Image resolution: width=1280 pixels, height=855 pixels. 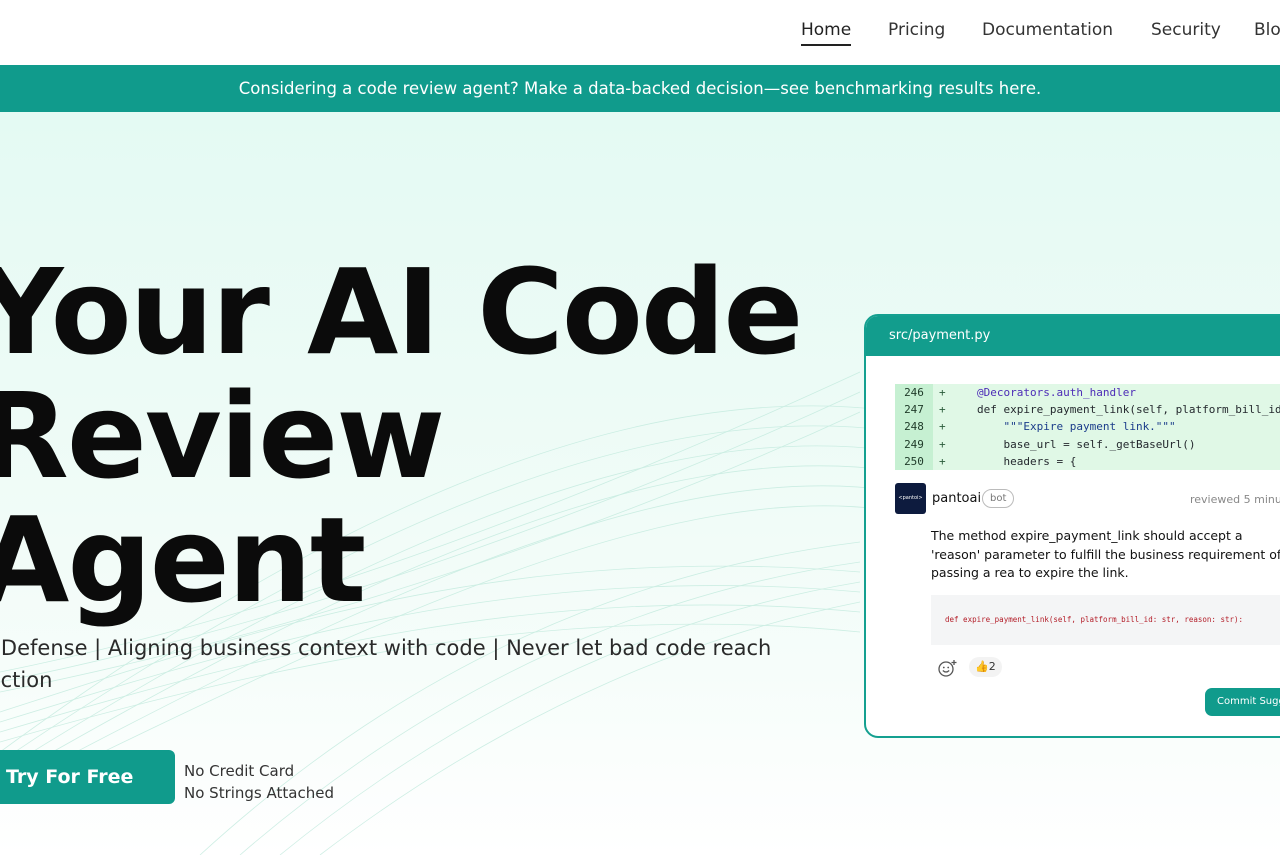 What do you see at coordinates (239, 771) in the screenshot?
I see `cta-note-line-1: No Credit Card` at bounding box center [239, 771].